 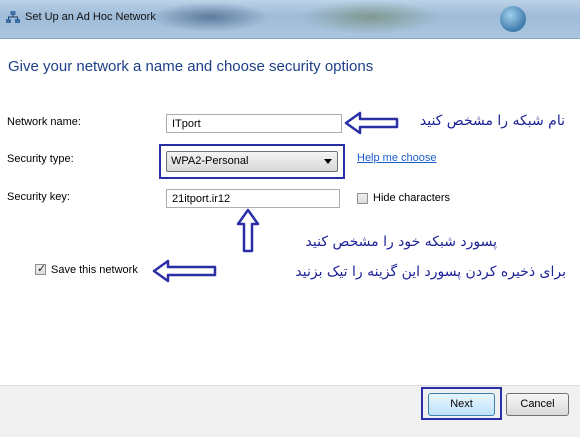 What do you see at coordinates (290, 19) in the screenshot?
I see `title-bar: Set Up an Ad Hoc Network` at bounding box center [290, 19].